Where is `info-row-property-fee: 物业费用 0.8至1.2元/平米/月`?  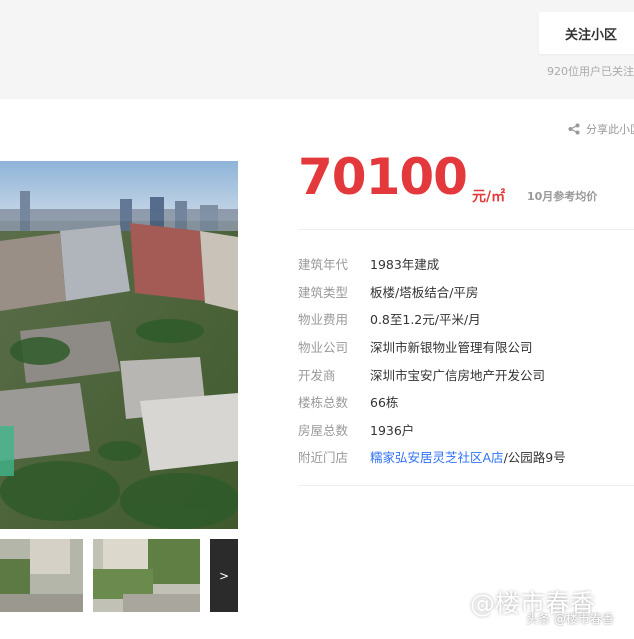
info-row-property-fee: 物业费用 0.8至1.2元/平米/月 is located at coordinates (432, 319).